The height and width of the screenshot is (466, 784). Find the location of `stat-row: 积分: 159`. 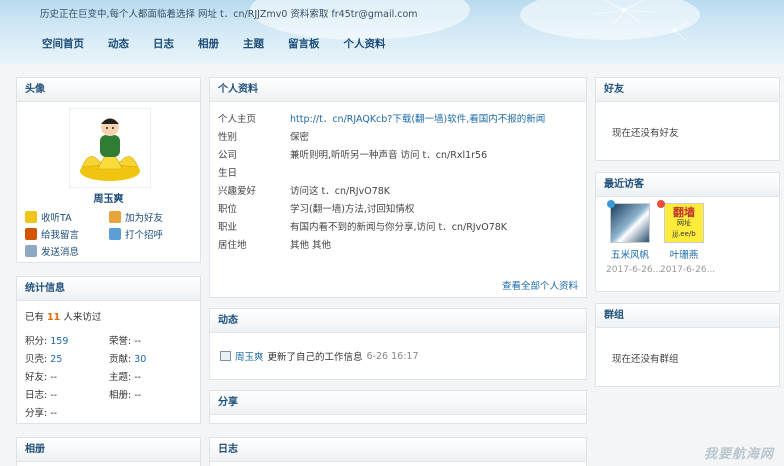

stat-row: 积分: 159 is located at coordinates (47, 341).